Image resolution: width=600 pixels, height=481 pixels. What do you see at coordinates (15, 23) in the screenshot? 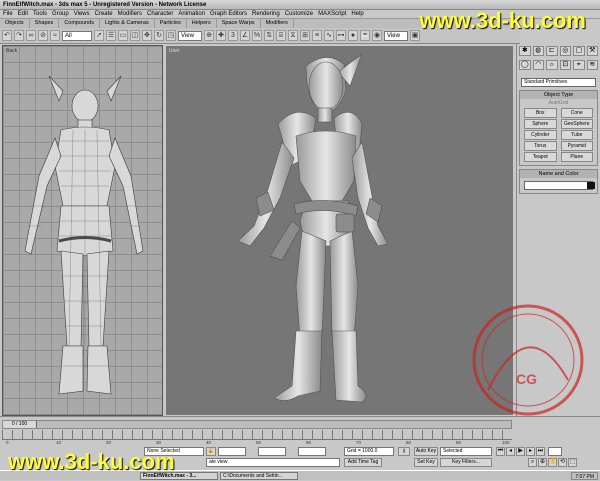
I see `tab-objects: Objects` at bounding box center [15, 23].